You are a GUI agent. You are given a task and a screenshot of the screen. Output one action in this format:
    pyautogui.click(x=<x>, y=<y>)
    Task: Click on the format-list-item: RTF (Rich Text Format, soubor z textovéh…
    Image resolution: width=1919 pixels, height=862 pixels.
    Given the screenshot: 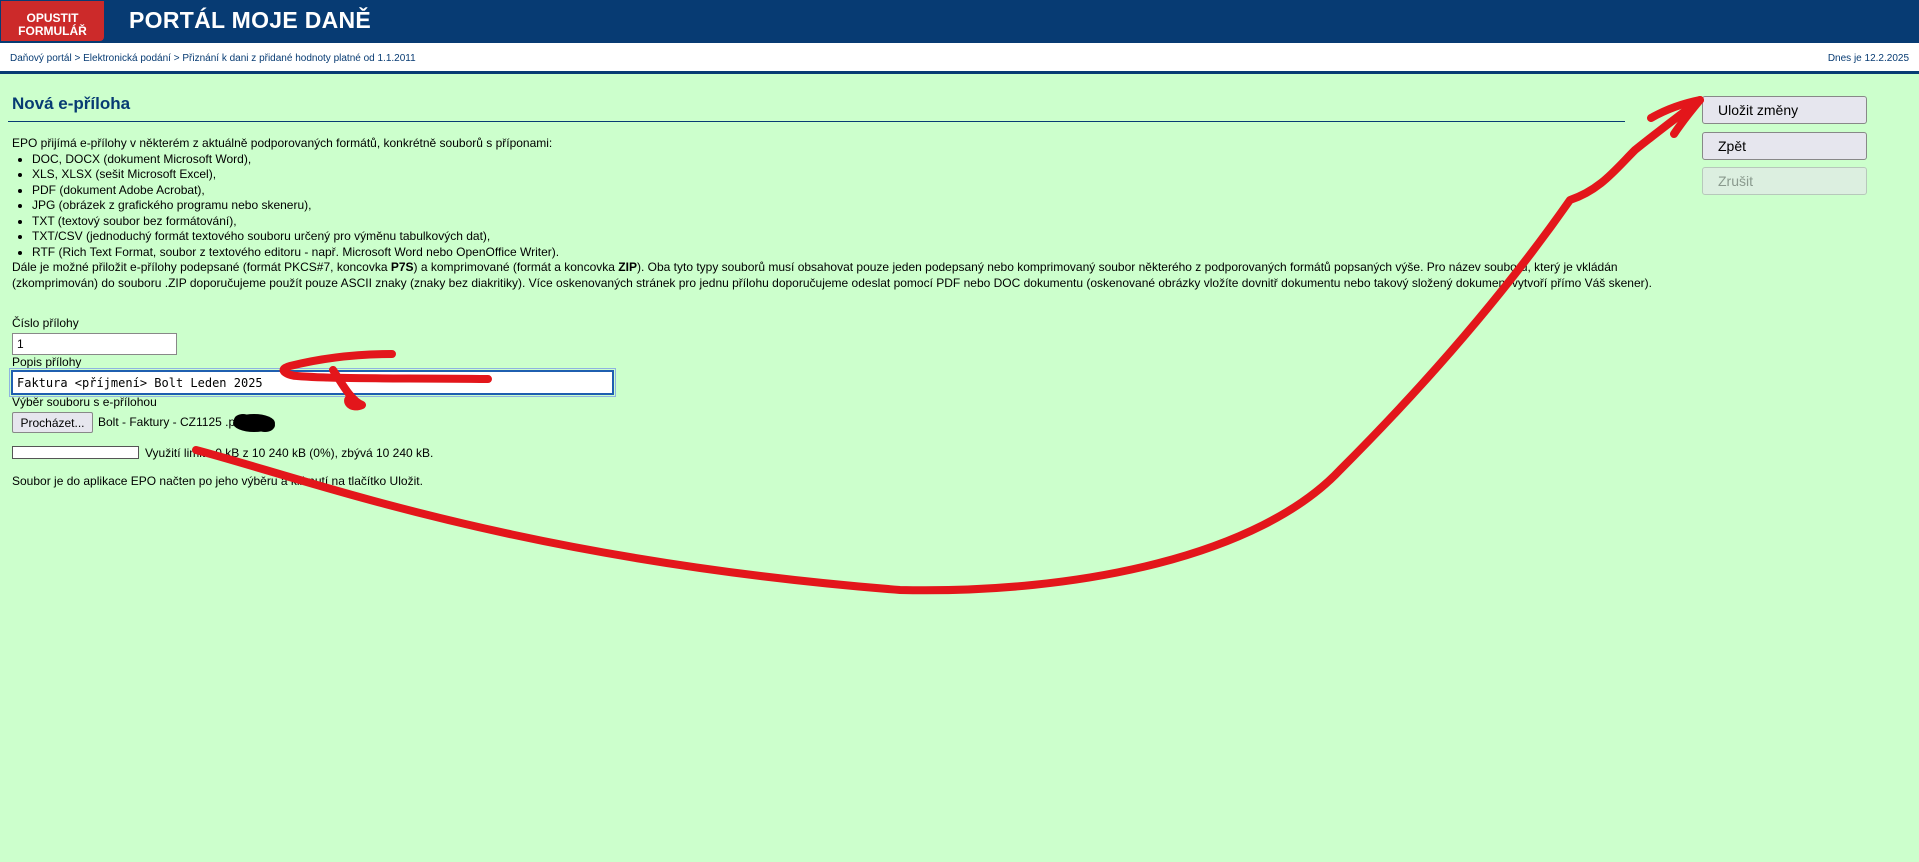 What is the action you would take?
    pyautogui.click(x=842, y=253)
    